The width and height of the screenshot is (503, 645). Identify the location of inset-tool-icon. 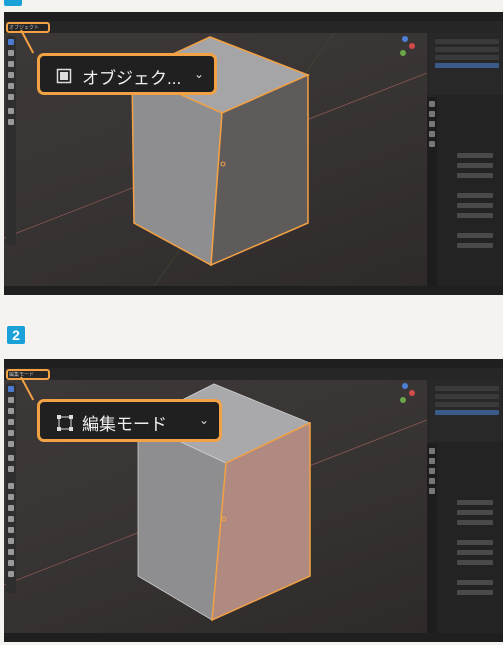
(11, 497).